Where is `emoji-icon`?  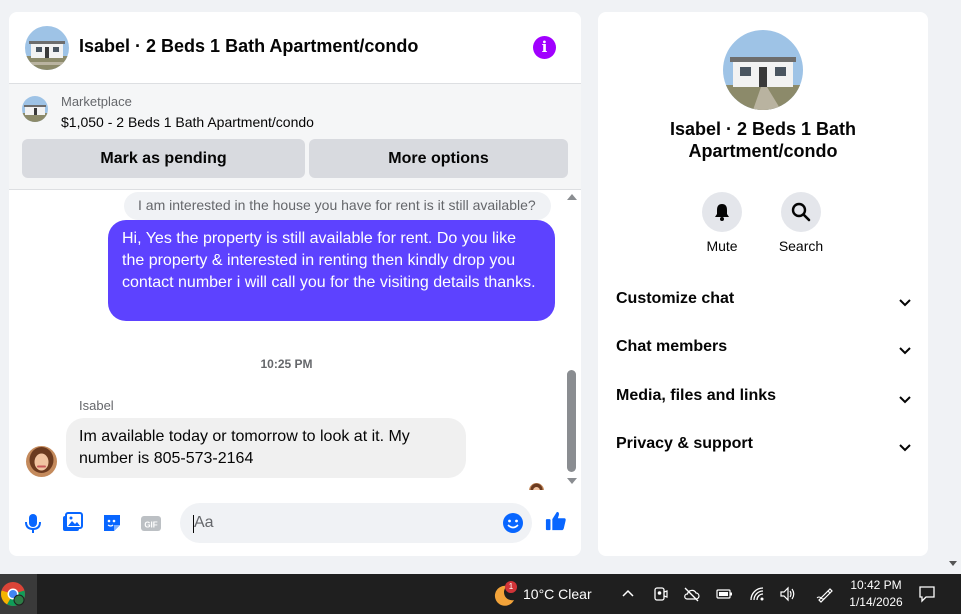 emoji-icon is located at coordinates (513, 523).